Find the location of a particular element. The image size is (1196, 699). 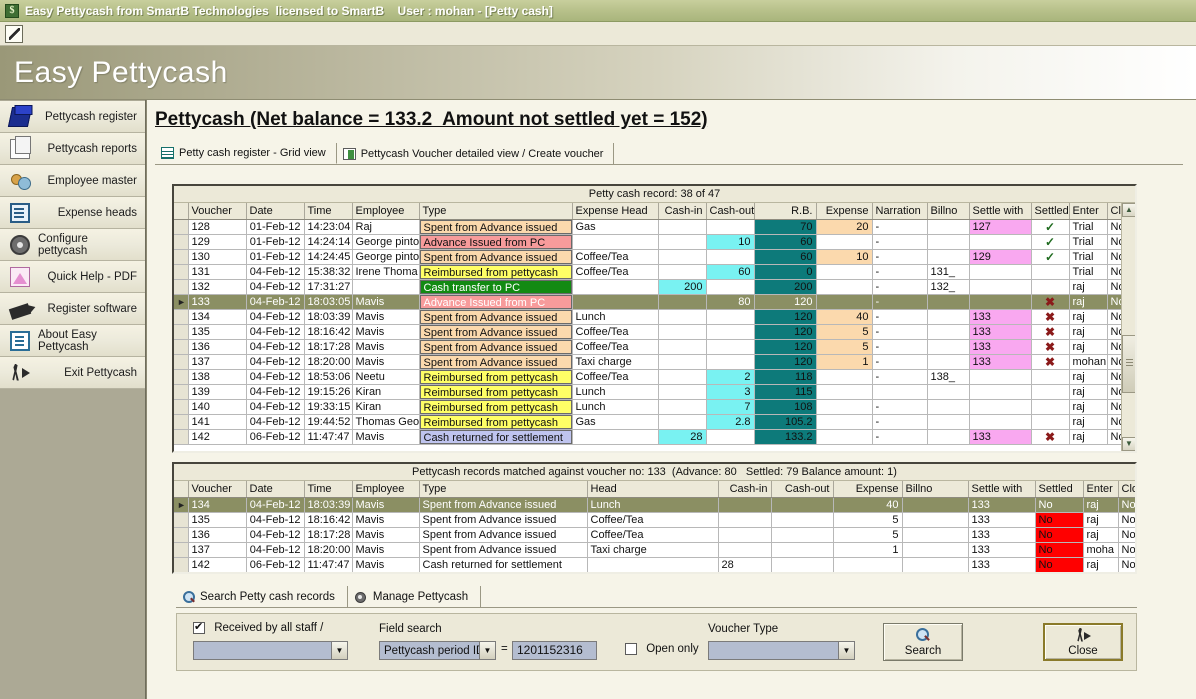

cell-type: Advance Issued from PC is located at coordinates (496, 242).